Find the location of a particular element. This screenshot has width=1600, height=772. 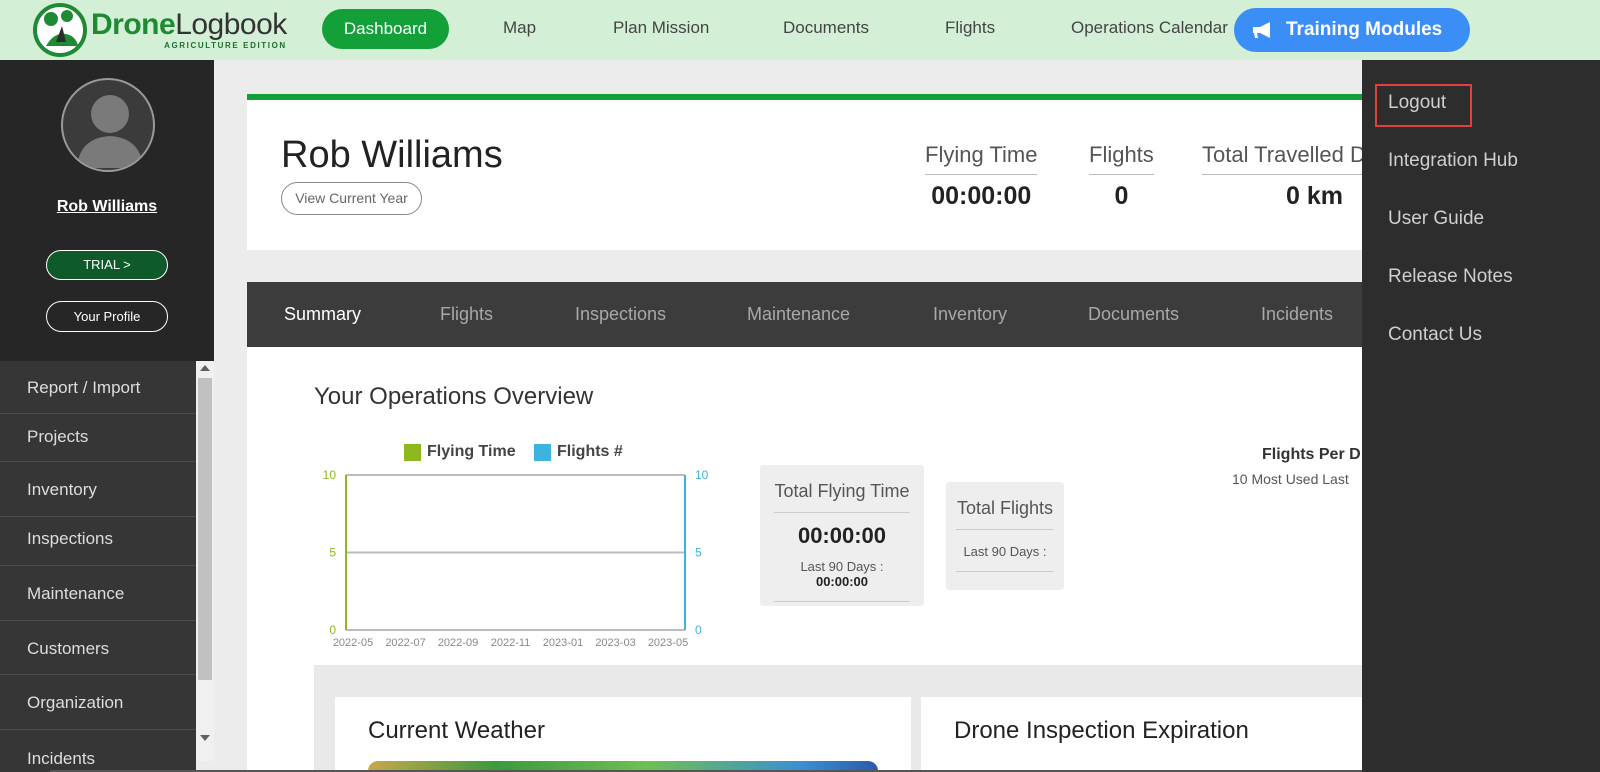

dropdown-item-contact-us: Contact Us is located at coordinates (1435, 335).